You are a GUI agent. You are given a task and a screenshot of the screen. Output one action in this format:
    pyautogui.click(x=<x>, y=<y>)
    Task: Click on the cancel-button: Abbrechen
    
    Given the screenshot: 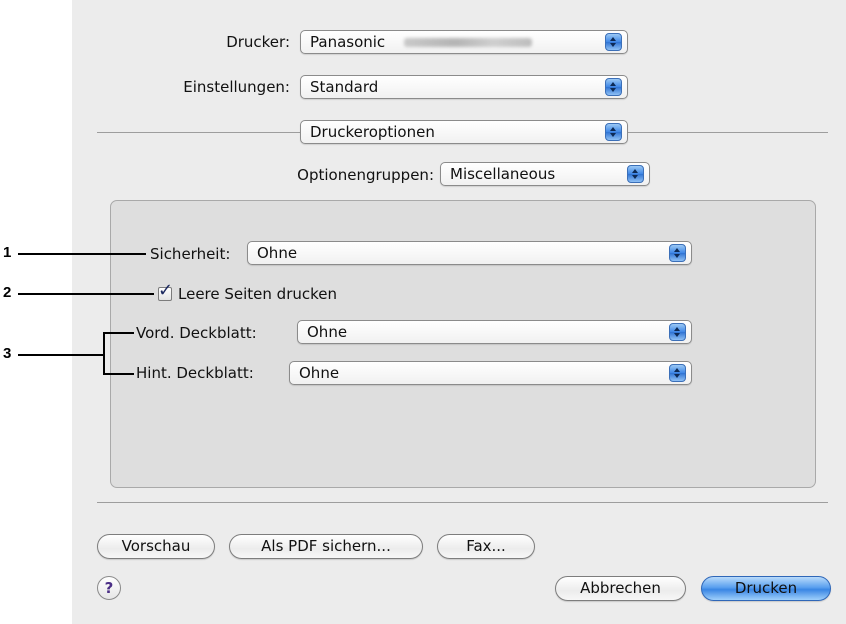 What is the action you would take?
    pyautogui.click(x=620, y=588)
    